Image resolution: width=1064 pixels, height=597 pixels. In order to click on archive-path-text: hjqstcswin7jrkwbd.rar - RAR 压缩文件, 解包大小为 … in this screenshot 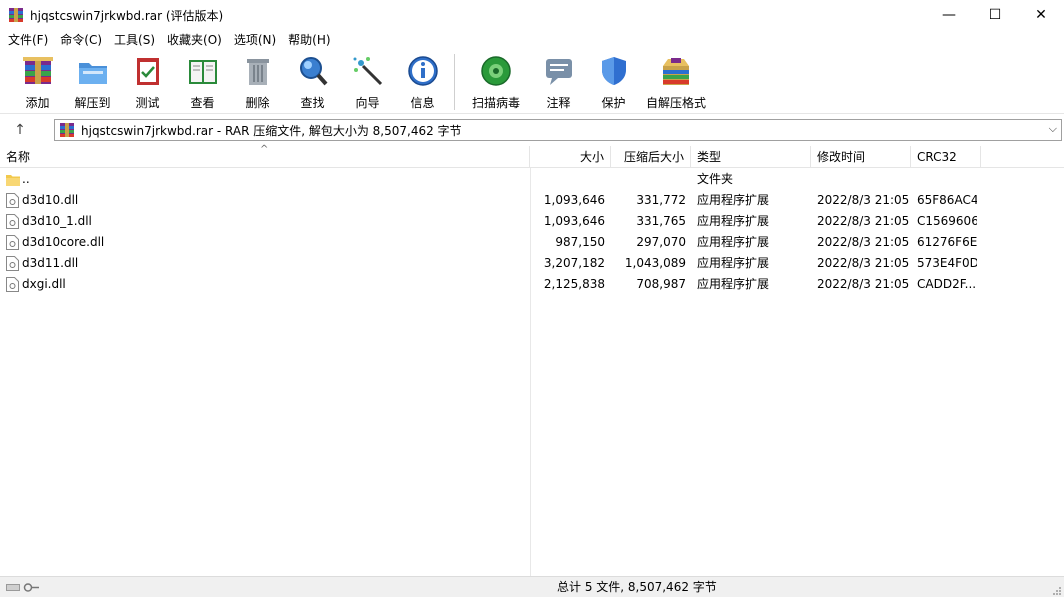, I will do `click(271, 130)`.